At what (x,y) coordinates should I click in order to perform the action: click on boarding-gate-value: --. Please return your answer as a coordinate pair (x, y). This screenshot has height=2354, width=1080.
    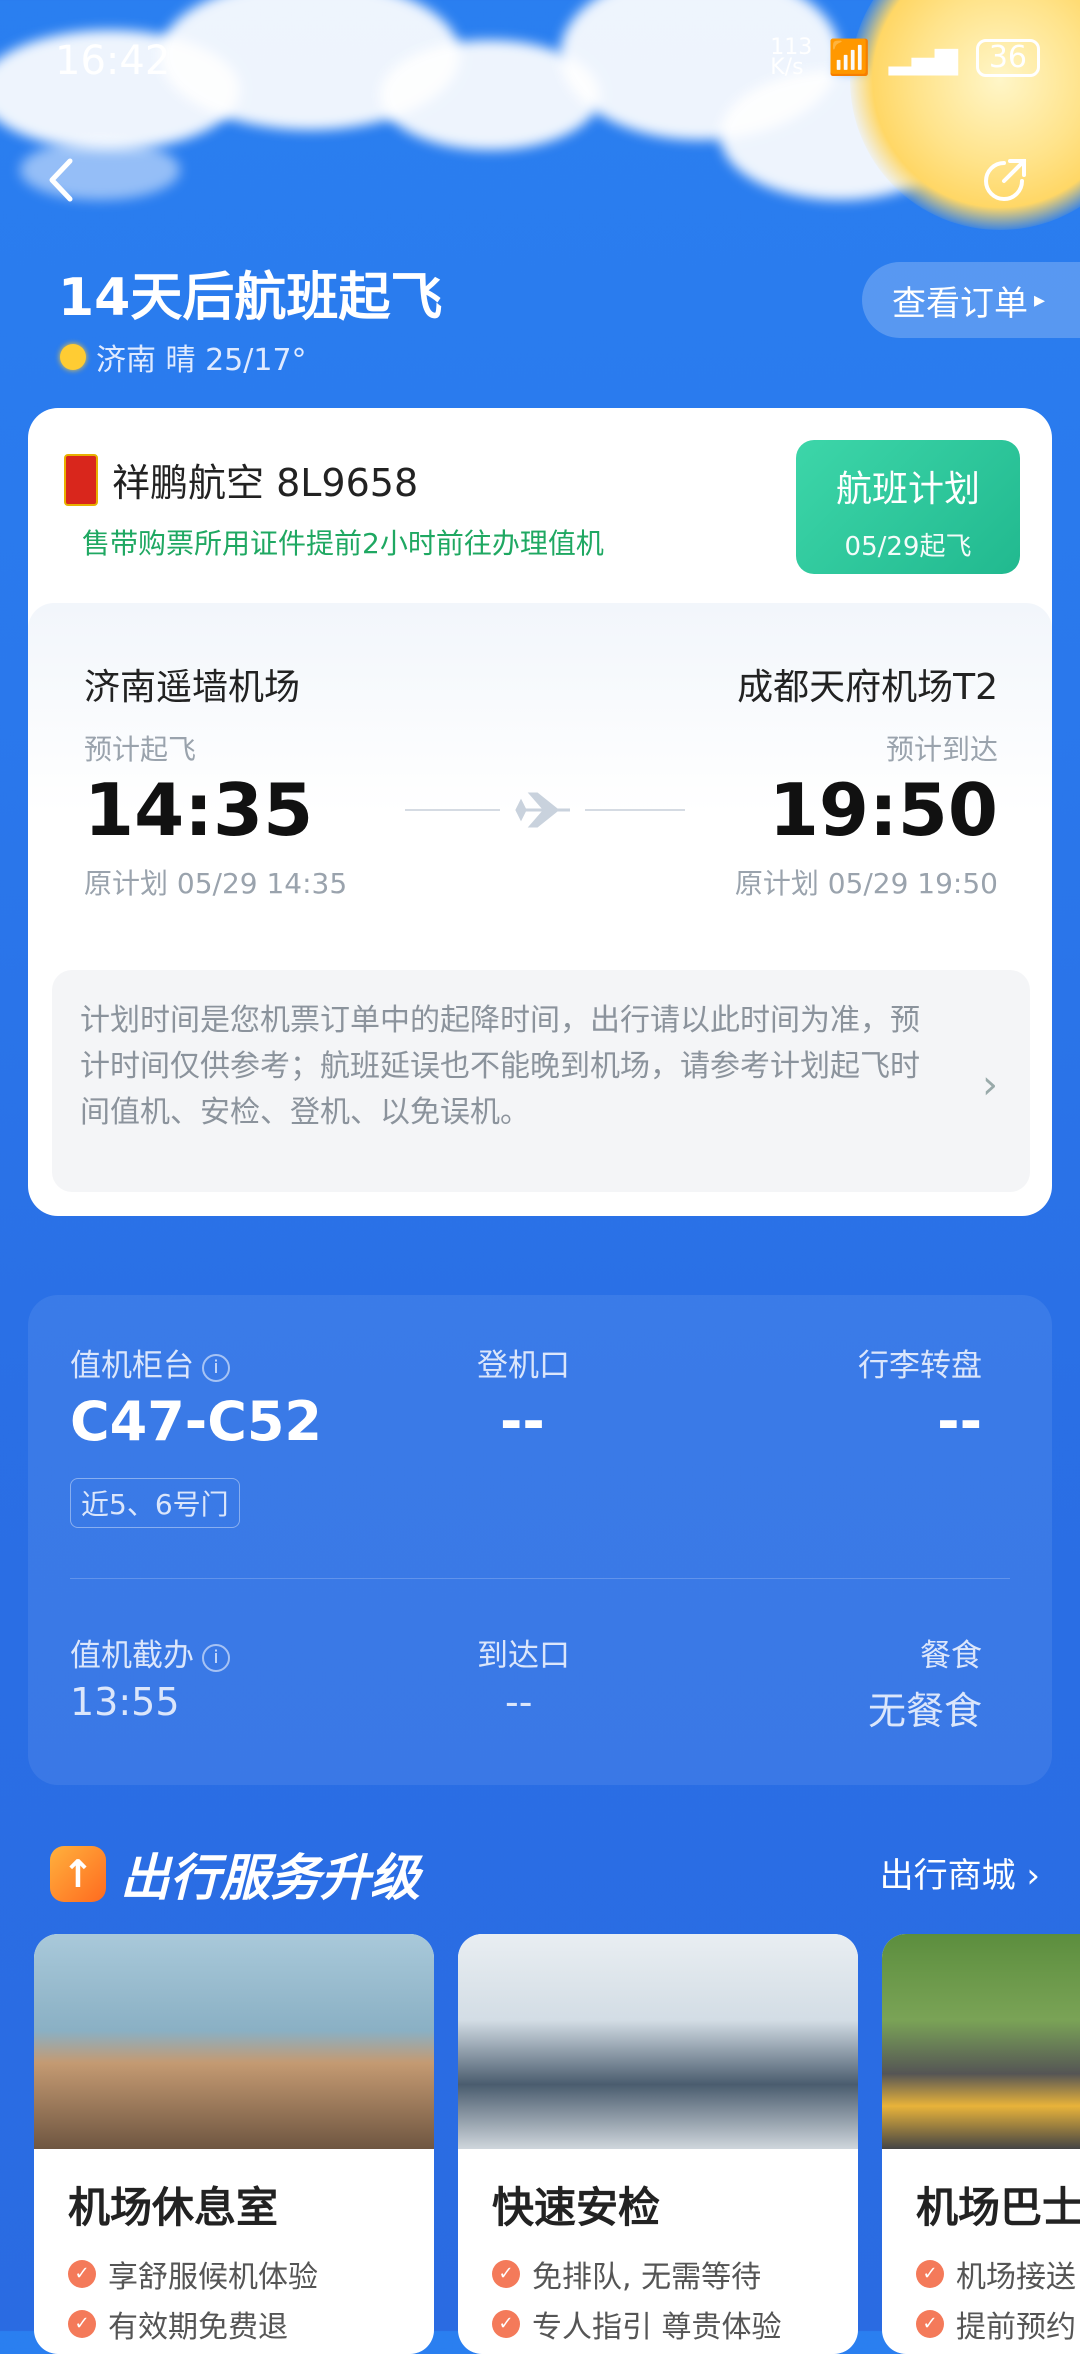
    Looking at the image, I should click on (522, 1421).